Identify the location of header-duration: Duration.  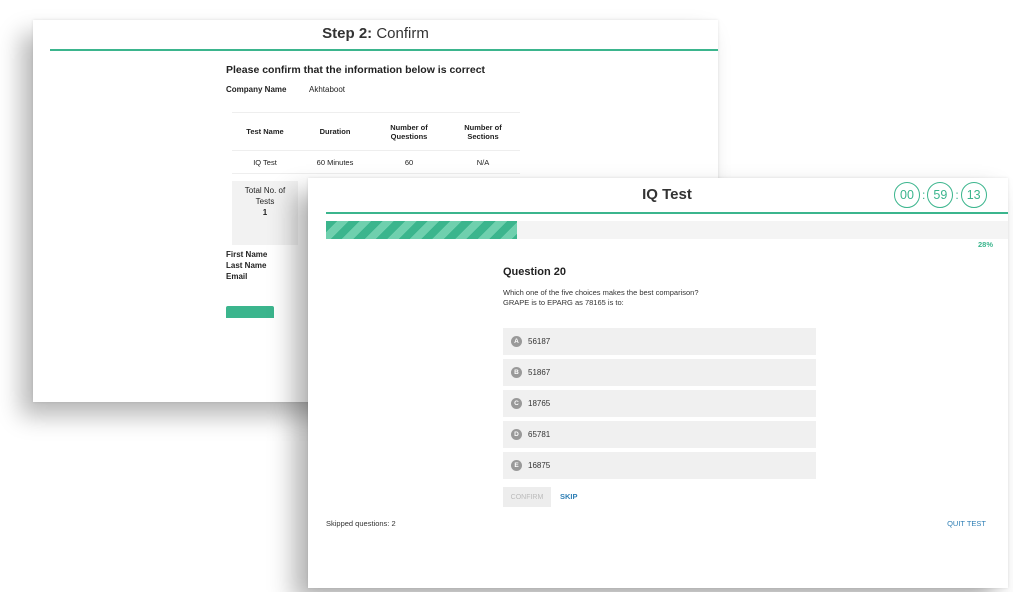
(335, 131).